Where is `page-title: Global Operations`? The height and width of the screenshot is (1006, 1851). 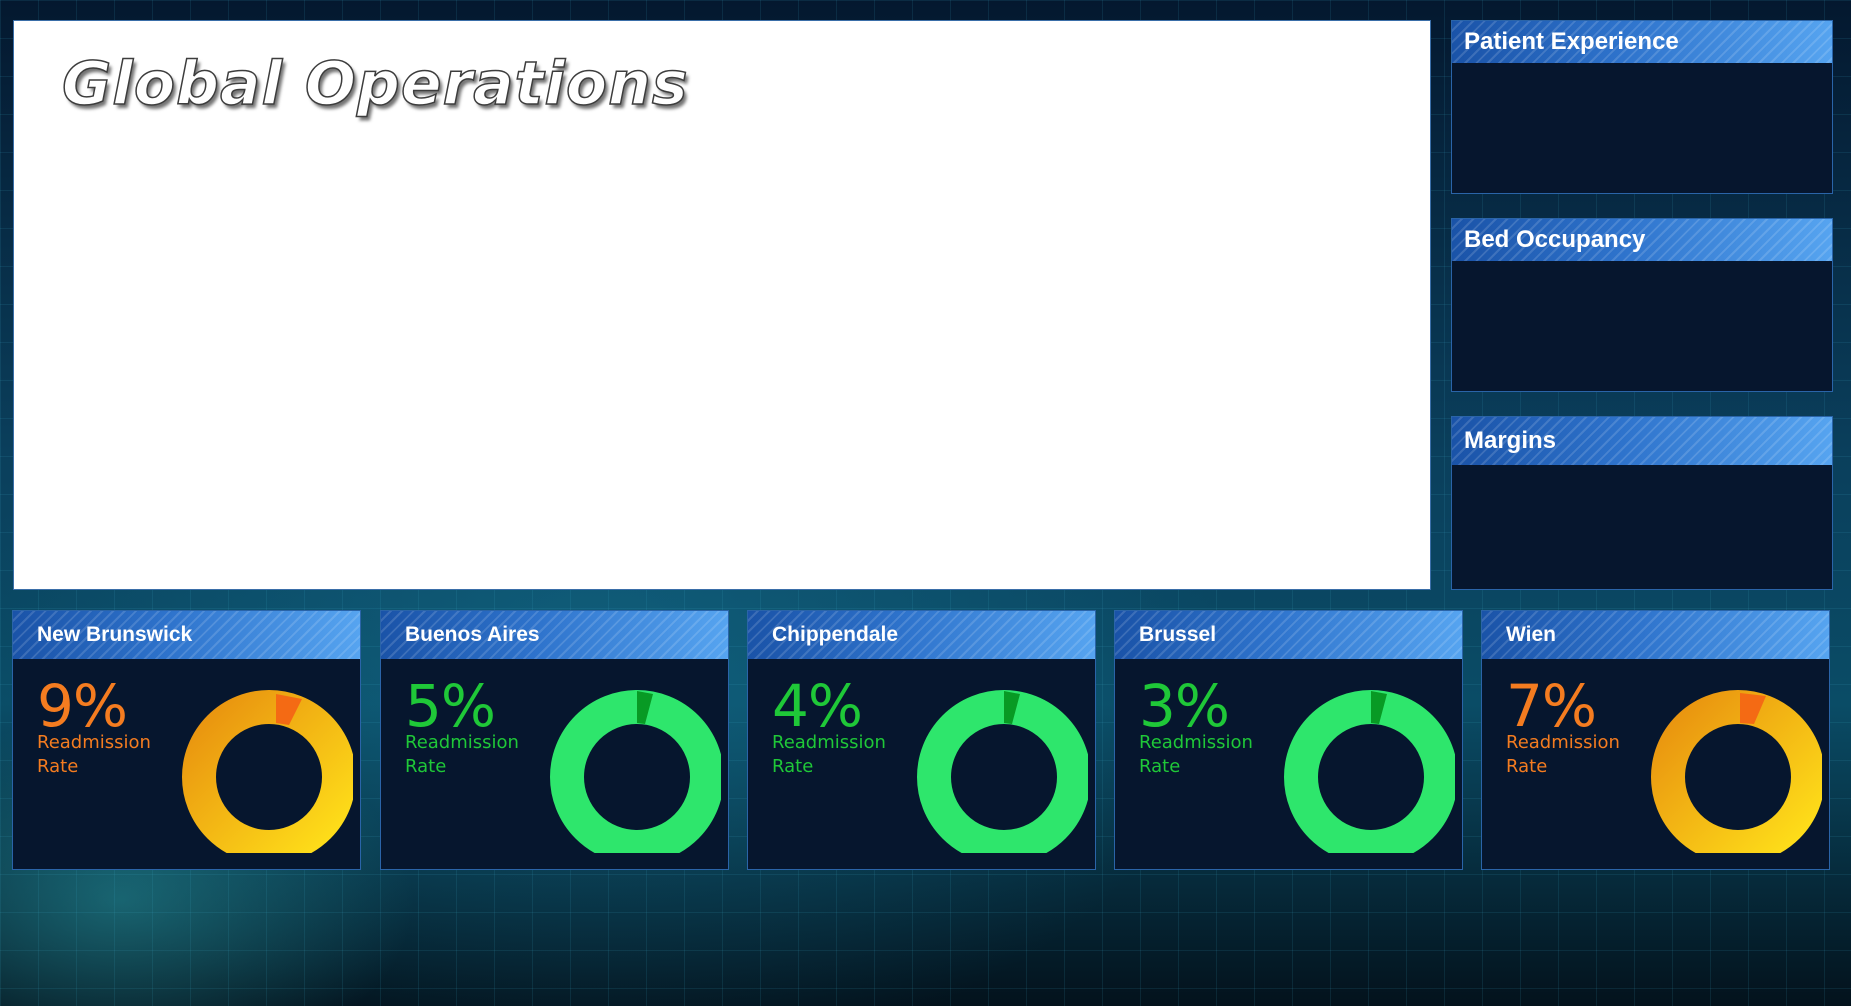
page-title: Global Operations is located at coordinates (375, 84).